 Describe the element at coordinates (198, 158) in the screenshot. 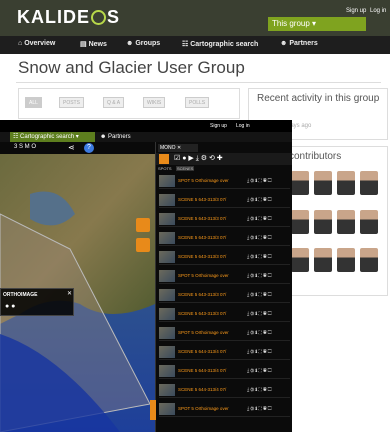

I see `panel-tool-icons: ☑ ● ▶ ⤓ ⚙ ⟲ ✚` at that location.